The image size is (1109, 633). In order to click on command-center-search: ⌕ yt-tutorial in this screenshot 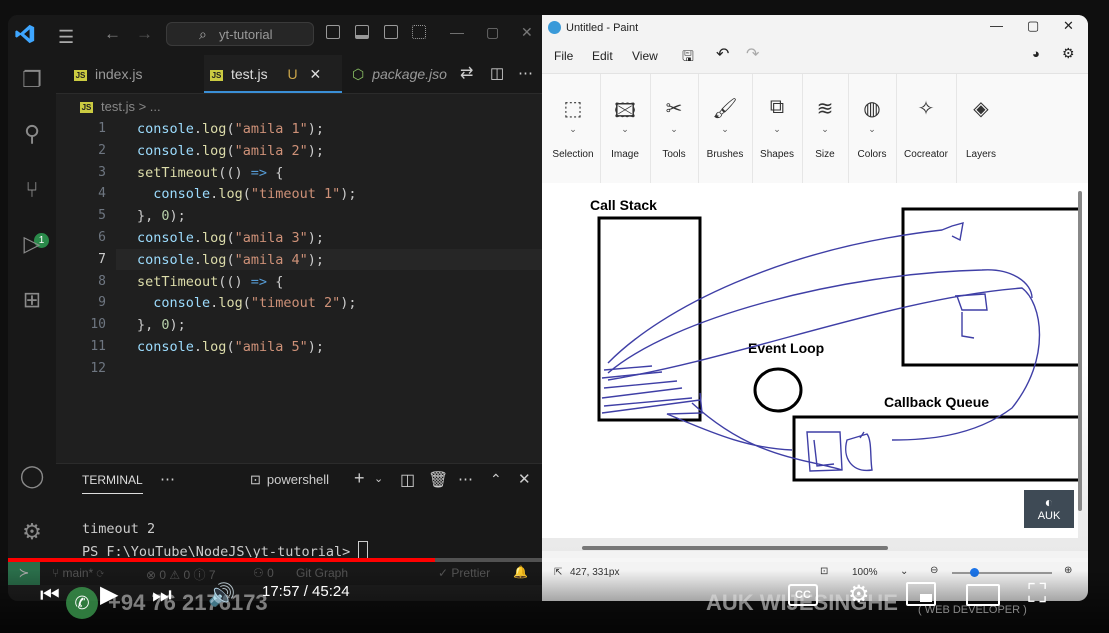, I will do `click(240, 34)`.